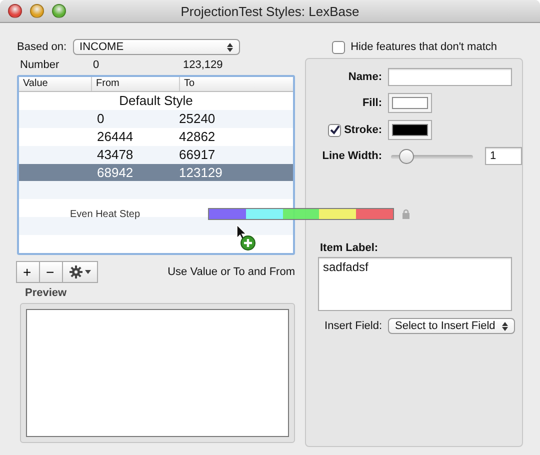 Image resolution: width=540 pixels, height=455 pixels. I want to click on minimize-button, so click(37, 11).